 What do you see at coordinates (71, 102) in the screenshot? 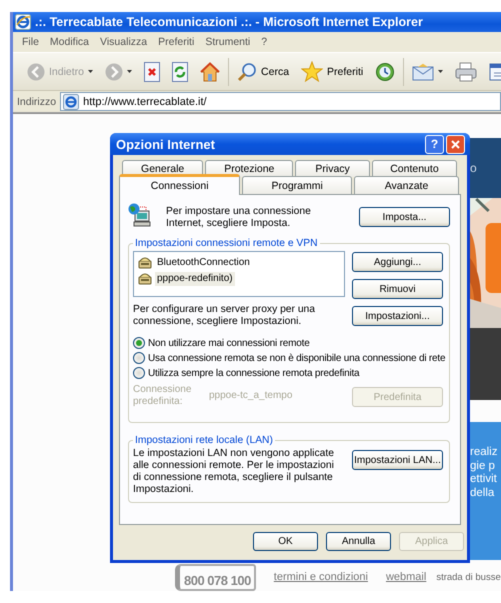
I see `page-e-icon` at bounding box center [71, 102].